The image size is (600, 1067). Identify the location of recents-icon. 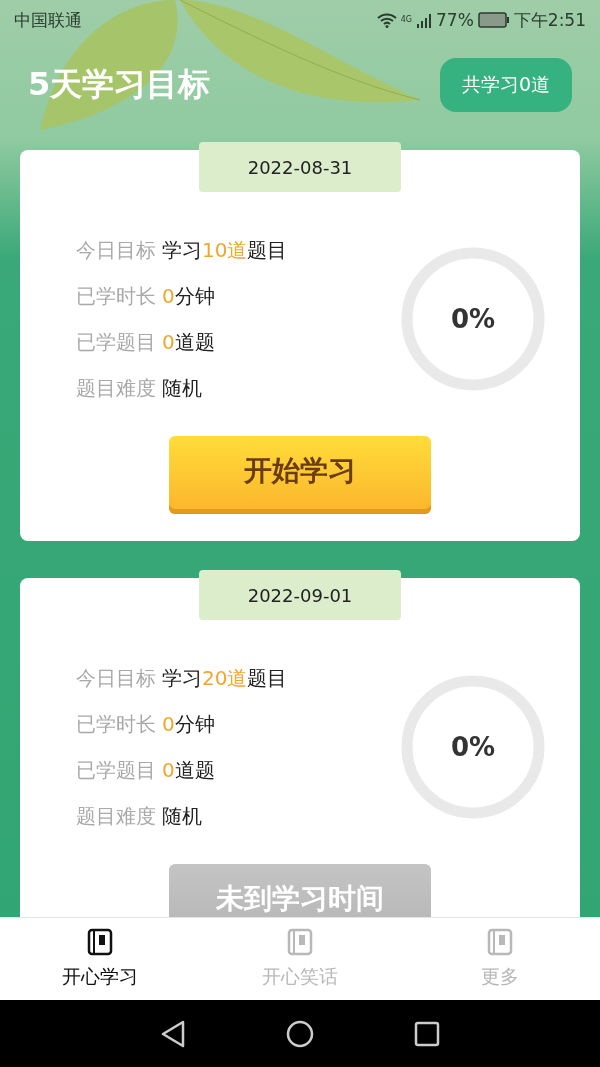
(427, 1033).